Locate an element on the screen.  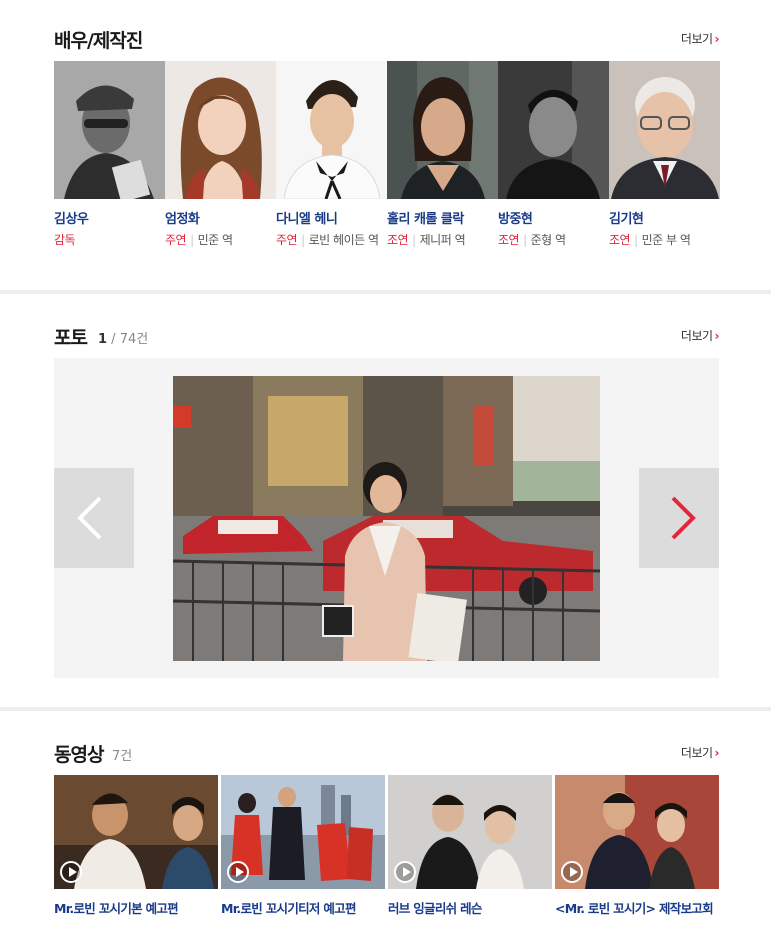
cast-section-title: 배우/제작진 is located at coordinates (98, 41).